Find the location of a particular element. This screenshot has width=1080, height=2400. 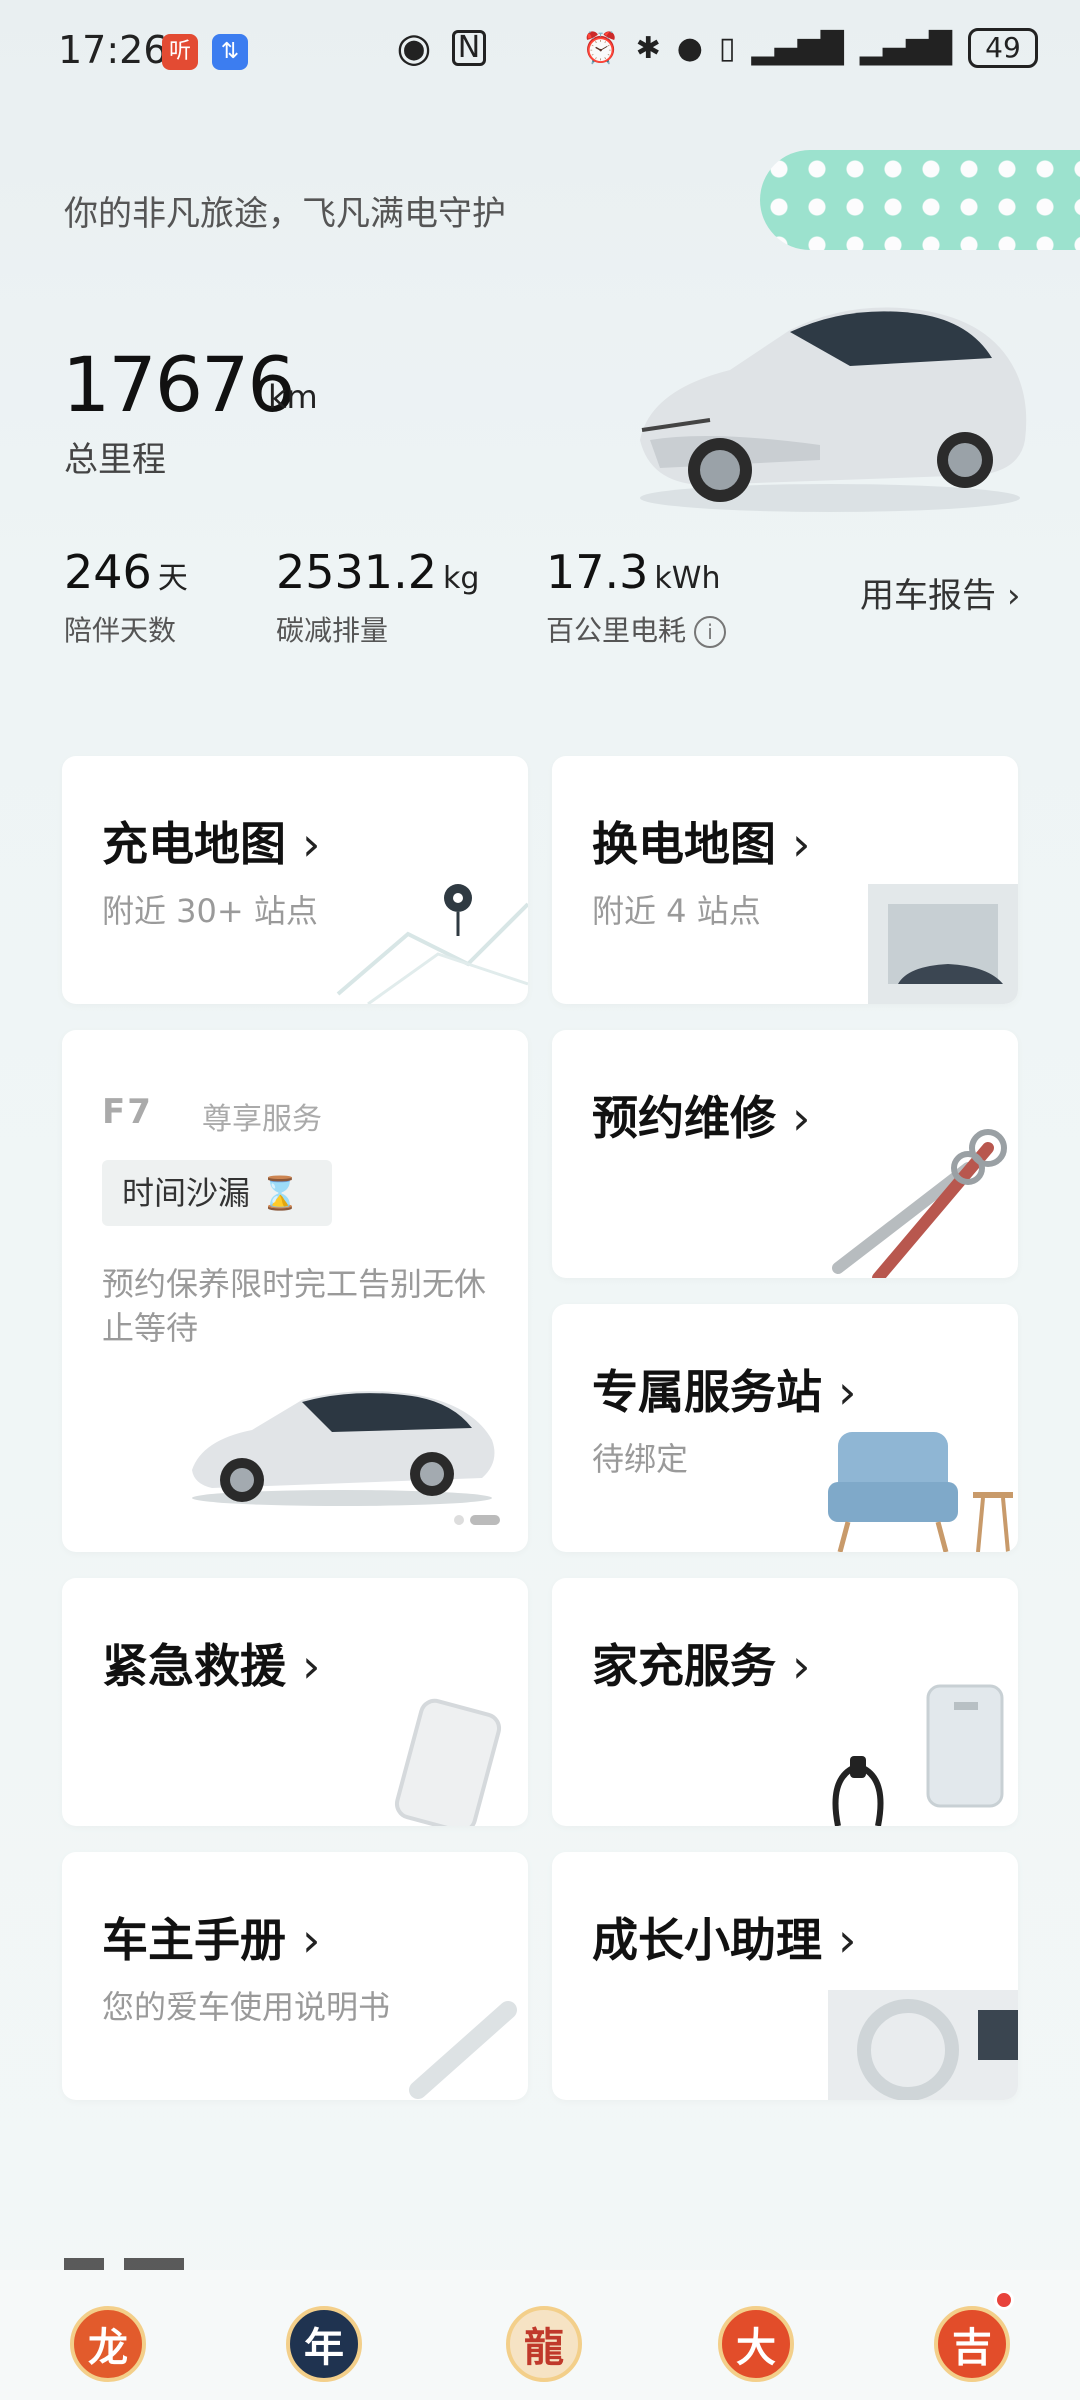

card-title: 换电地图 is located at coordinates (684, 844).